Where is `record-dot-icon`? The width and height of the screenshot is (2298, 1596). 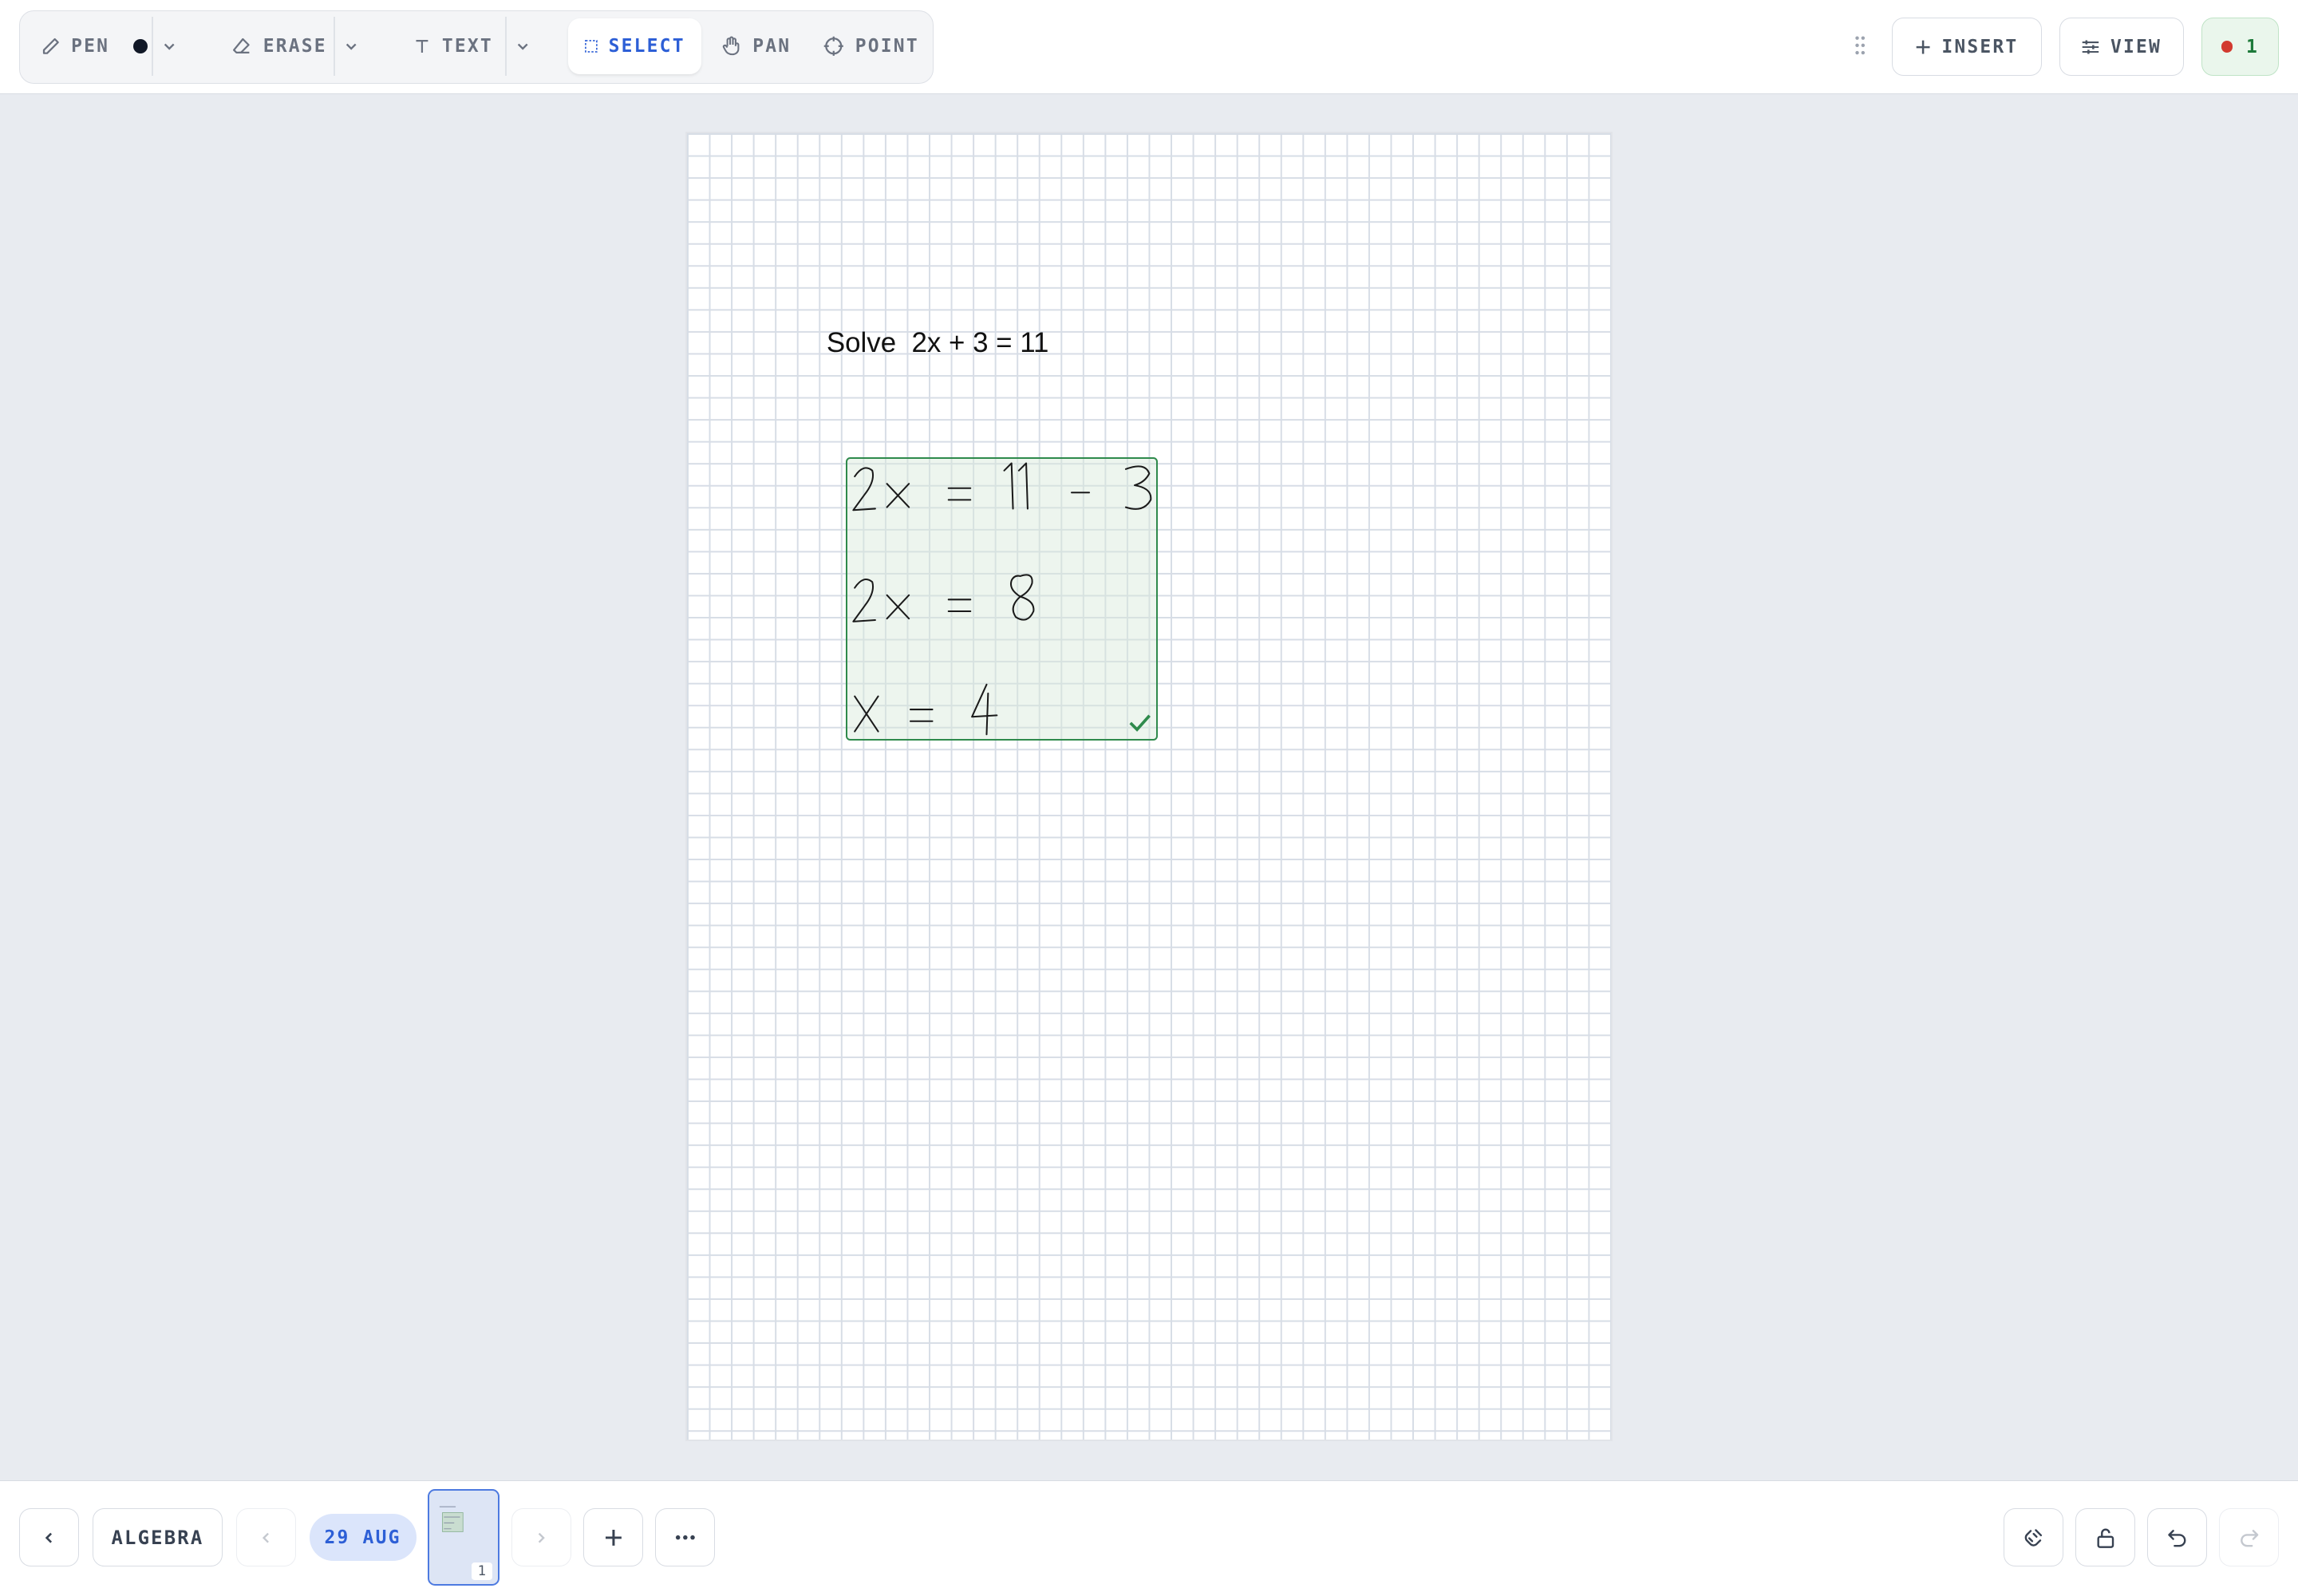
record-dot-icon is located at coordinates (2227, 47).